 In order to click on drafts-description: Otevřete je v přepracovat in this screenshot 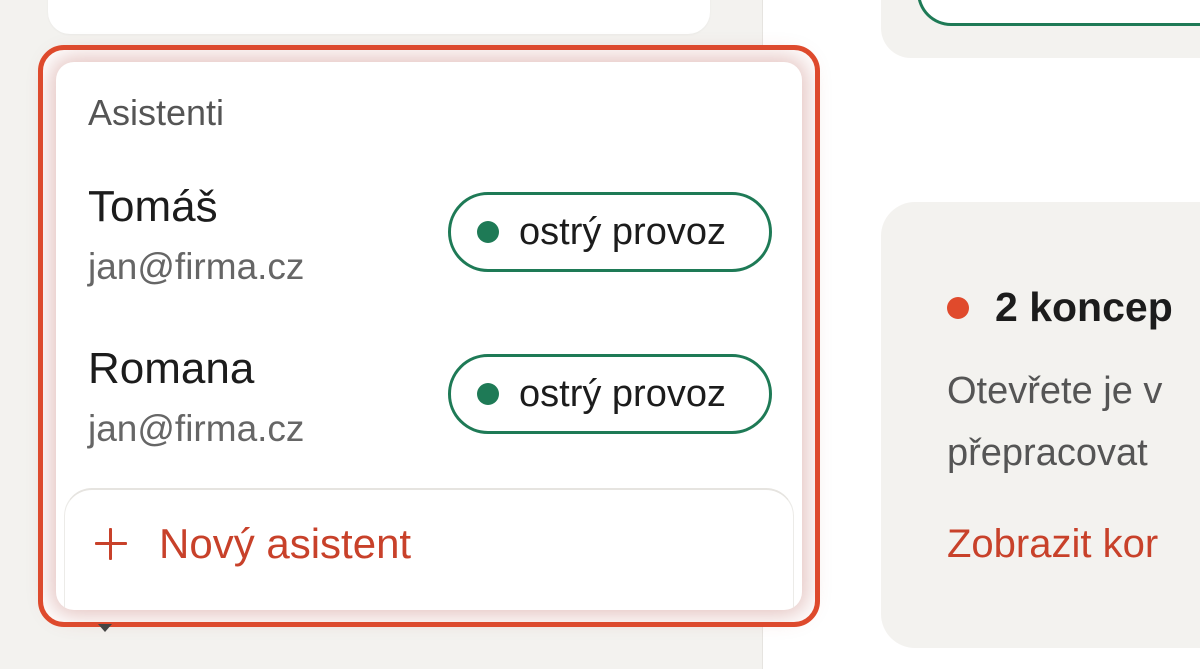, I will do `click(1073, 422)`.